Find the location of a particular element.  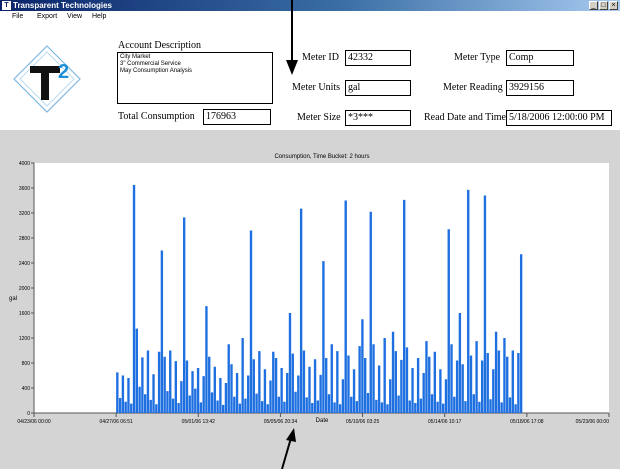

menu-export: Export is located at coordinates (47, 17).